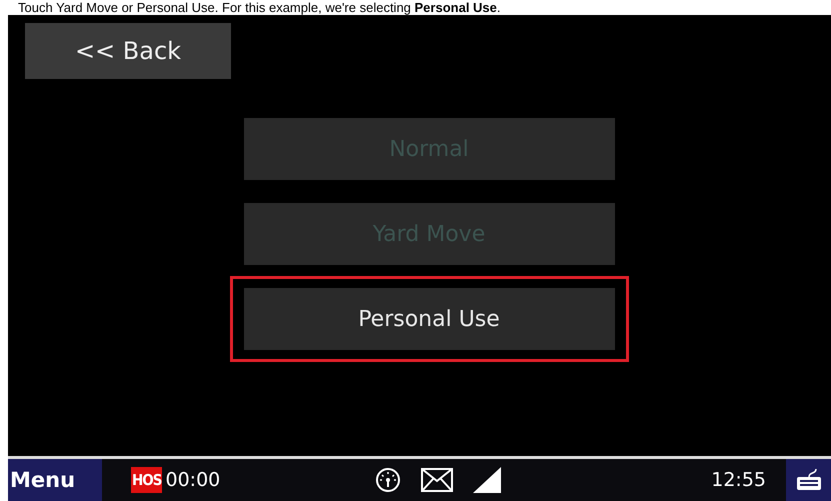  Describe the element at coordinates (192, 480) in the screenshot. I see `hos-time: 00:00` at that location.